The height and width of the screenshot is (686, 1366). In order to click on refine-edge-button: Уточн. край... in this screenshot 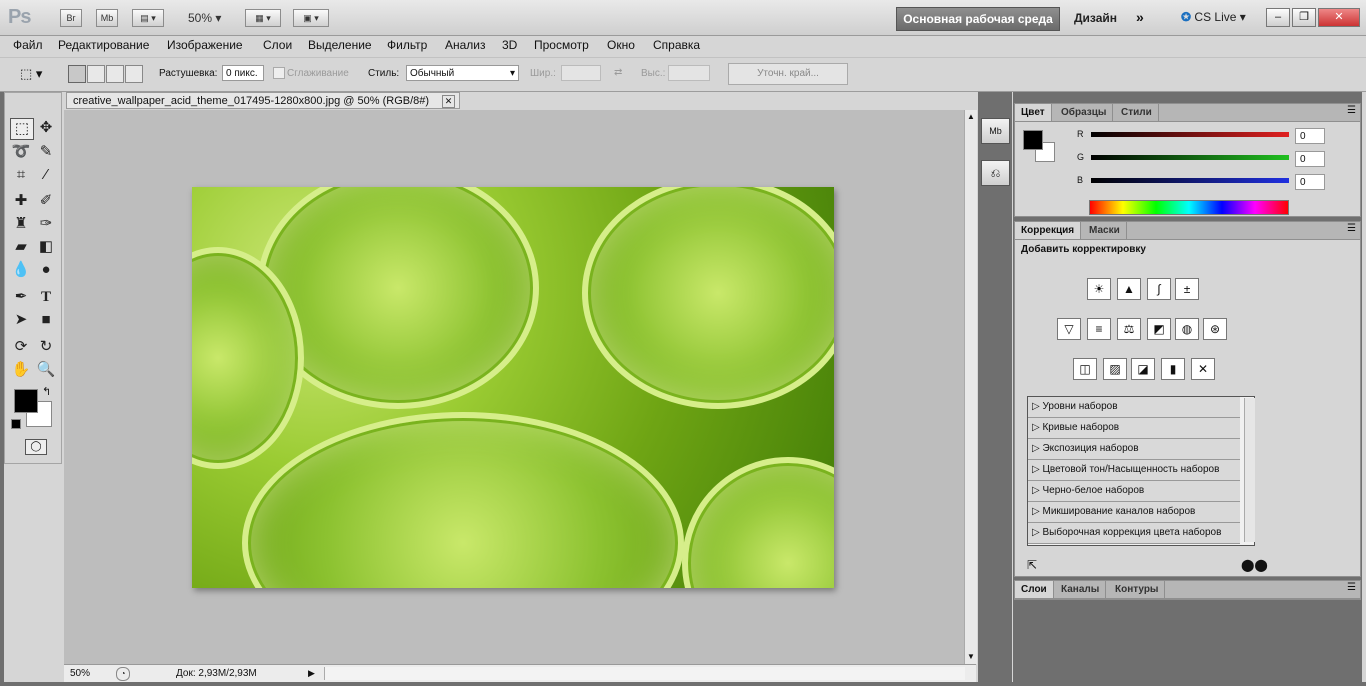, I will do `click(788, 74)`.